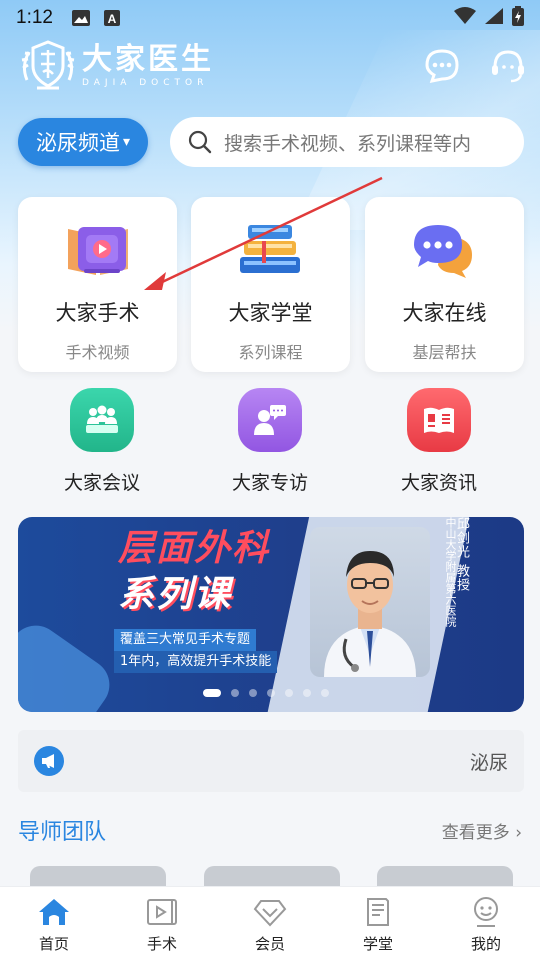 This screenshot has width=540, height=960. What do you see at coordinates (377, 944) in the screenshot?
I see `tab-label: 学堂` at bounding box center [377, 944].